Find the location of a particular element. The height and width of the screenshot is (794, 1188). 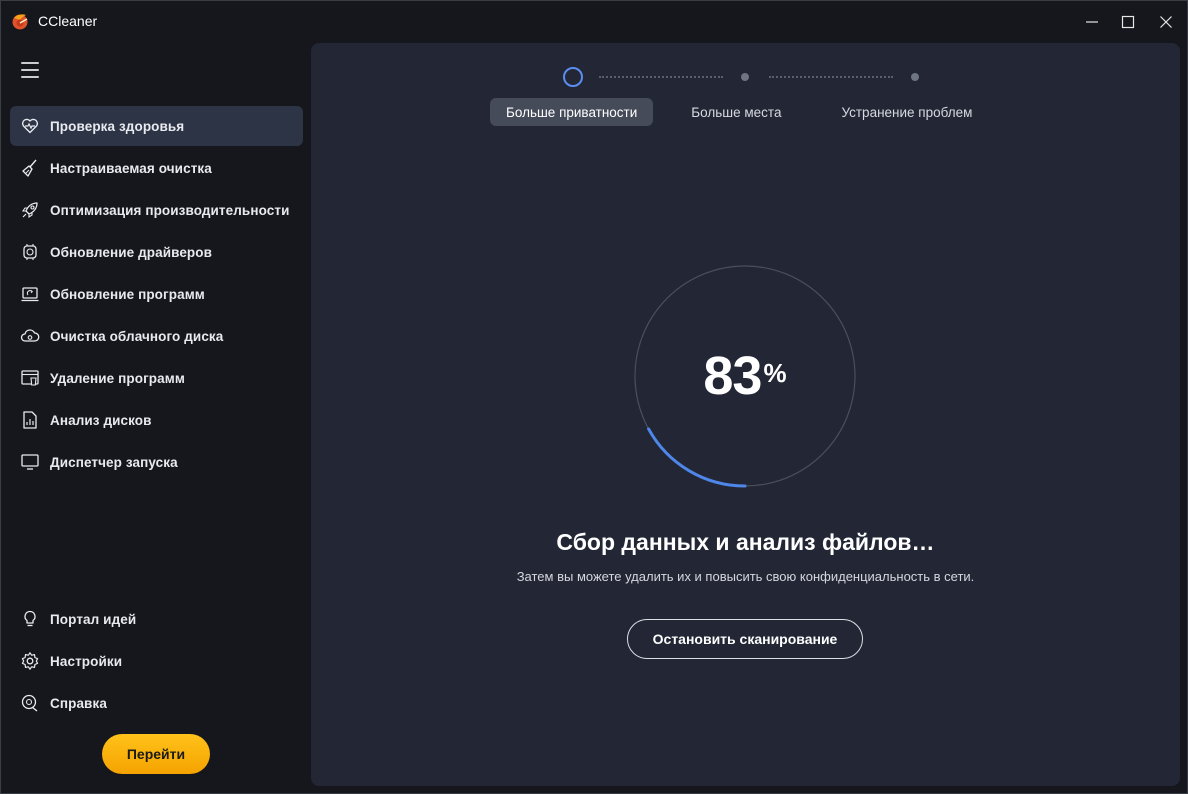

uninstall-icon is located at coordinates (30, 378).